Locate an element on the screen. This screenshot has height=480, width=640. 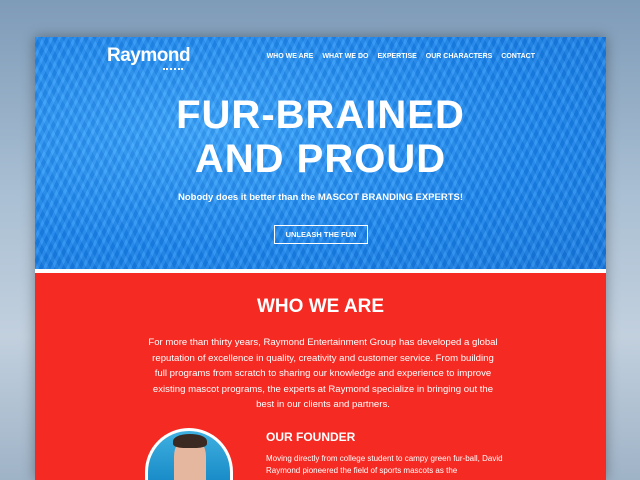
logo-wave-icon is located at coordinates (173, 68).